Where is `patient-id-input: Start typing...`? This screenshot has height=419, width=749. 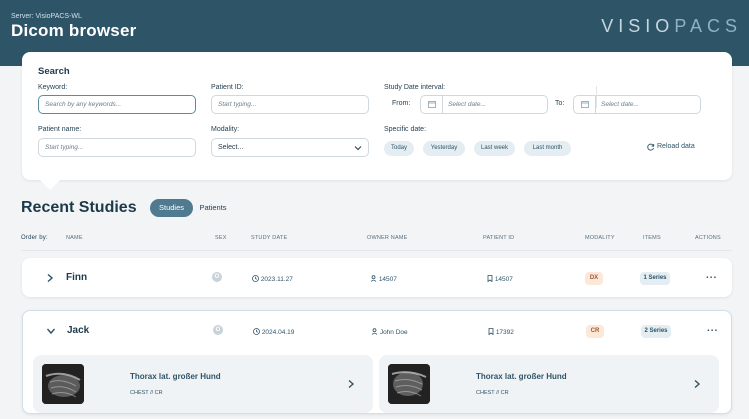 patient-id-input: Start typing... is located at coordinates (290, 104).